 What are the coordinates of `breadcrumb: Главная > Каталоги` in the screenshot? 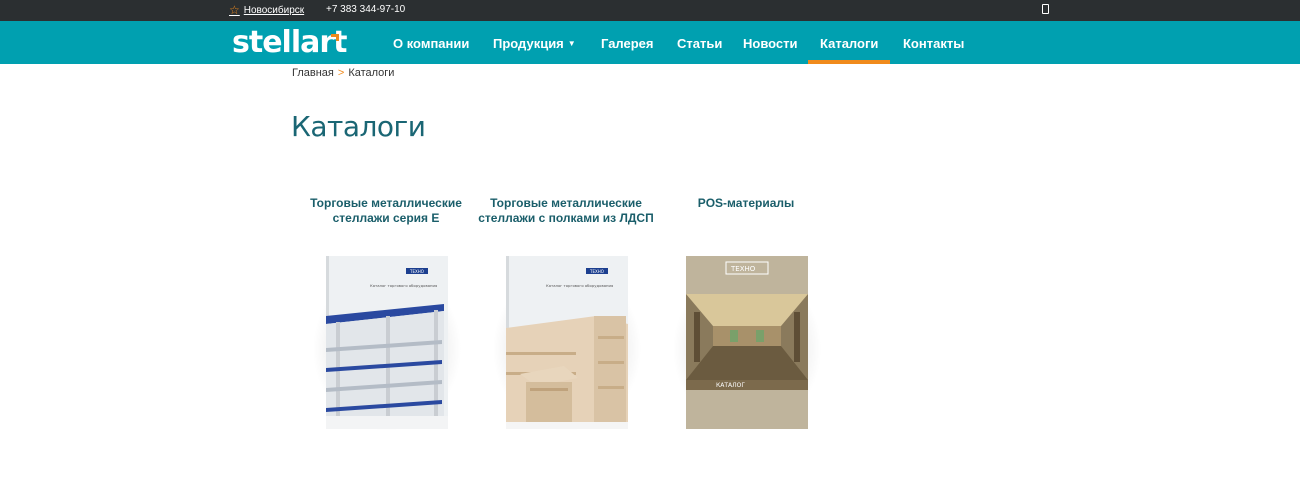 It's located at (343, 73).